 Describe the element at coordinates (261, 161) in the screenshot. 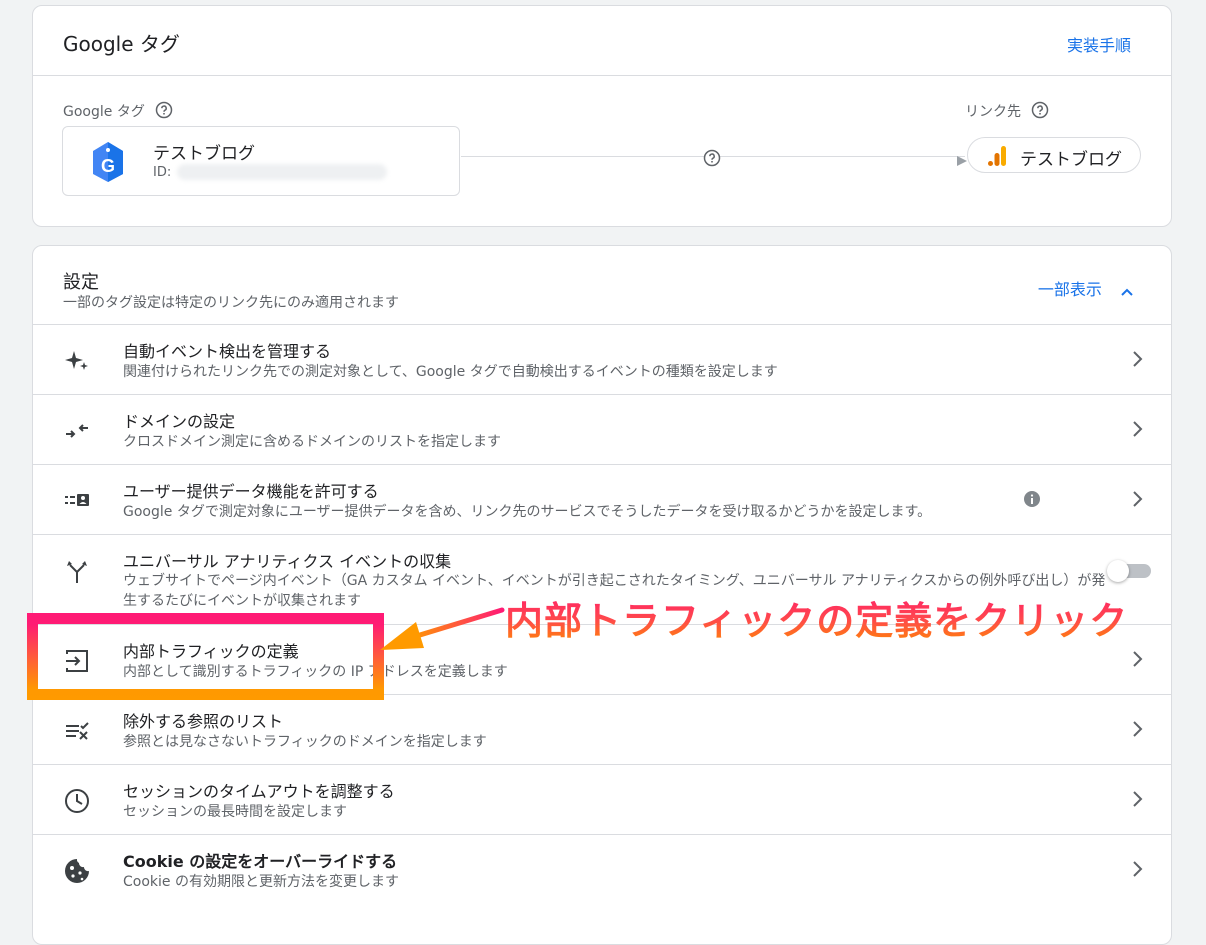

I see `google-tag-box: G テストブログ ID:` at that location.